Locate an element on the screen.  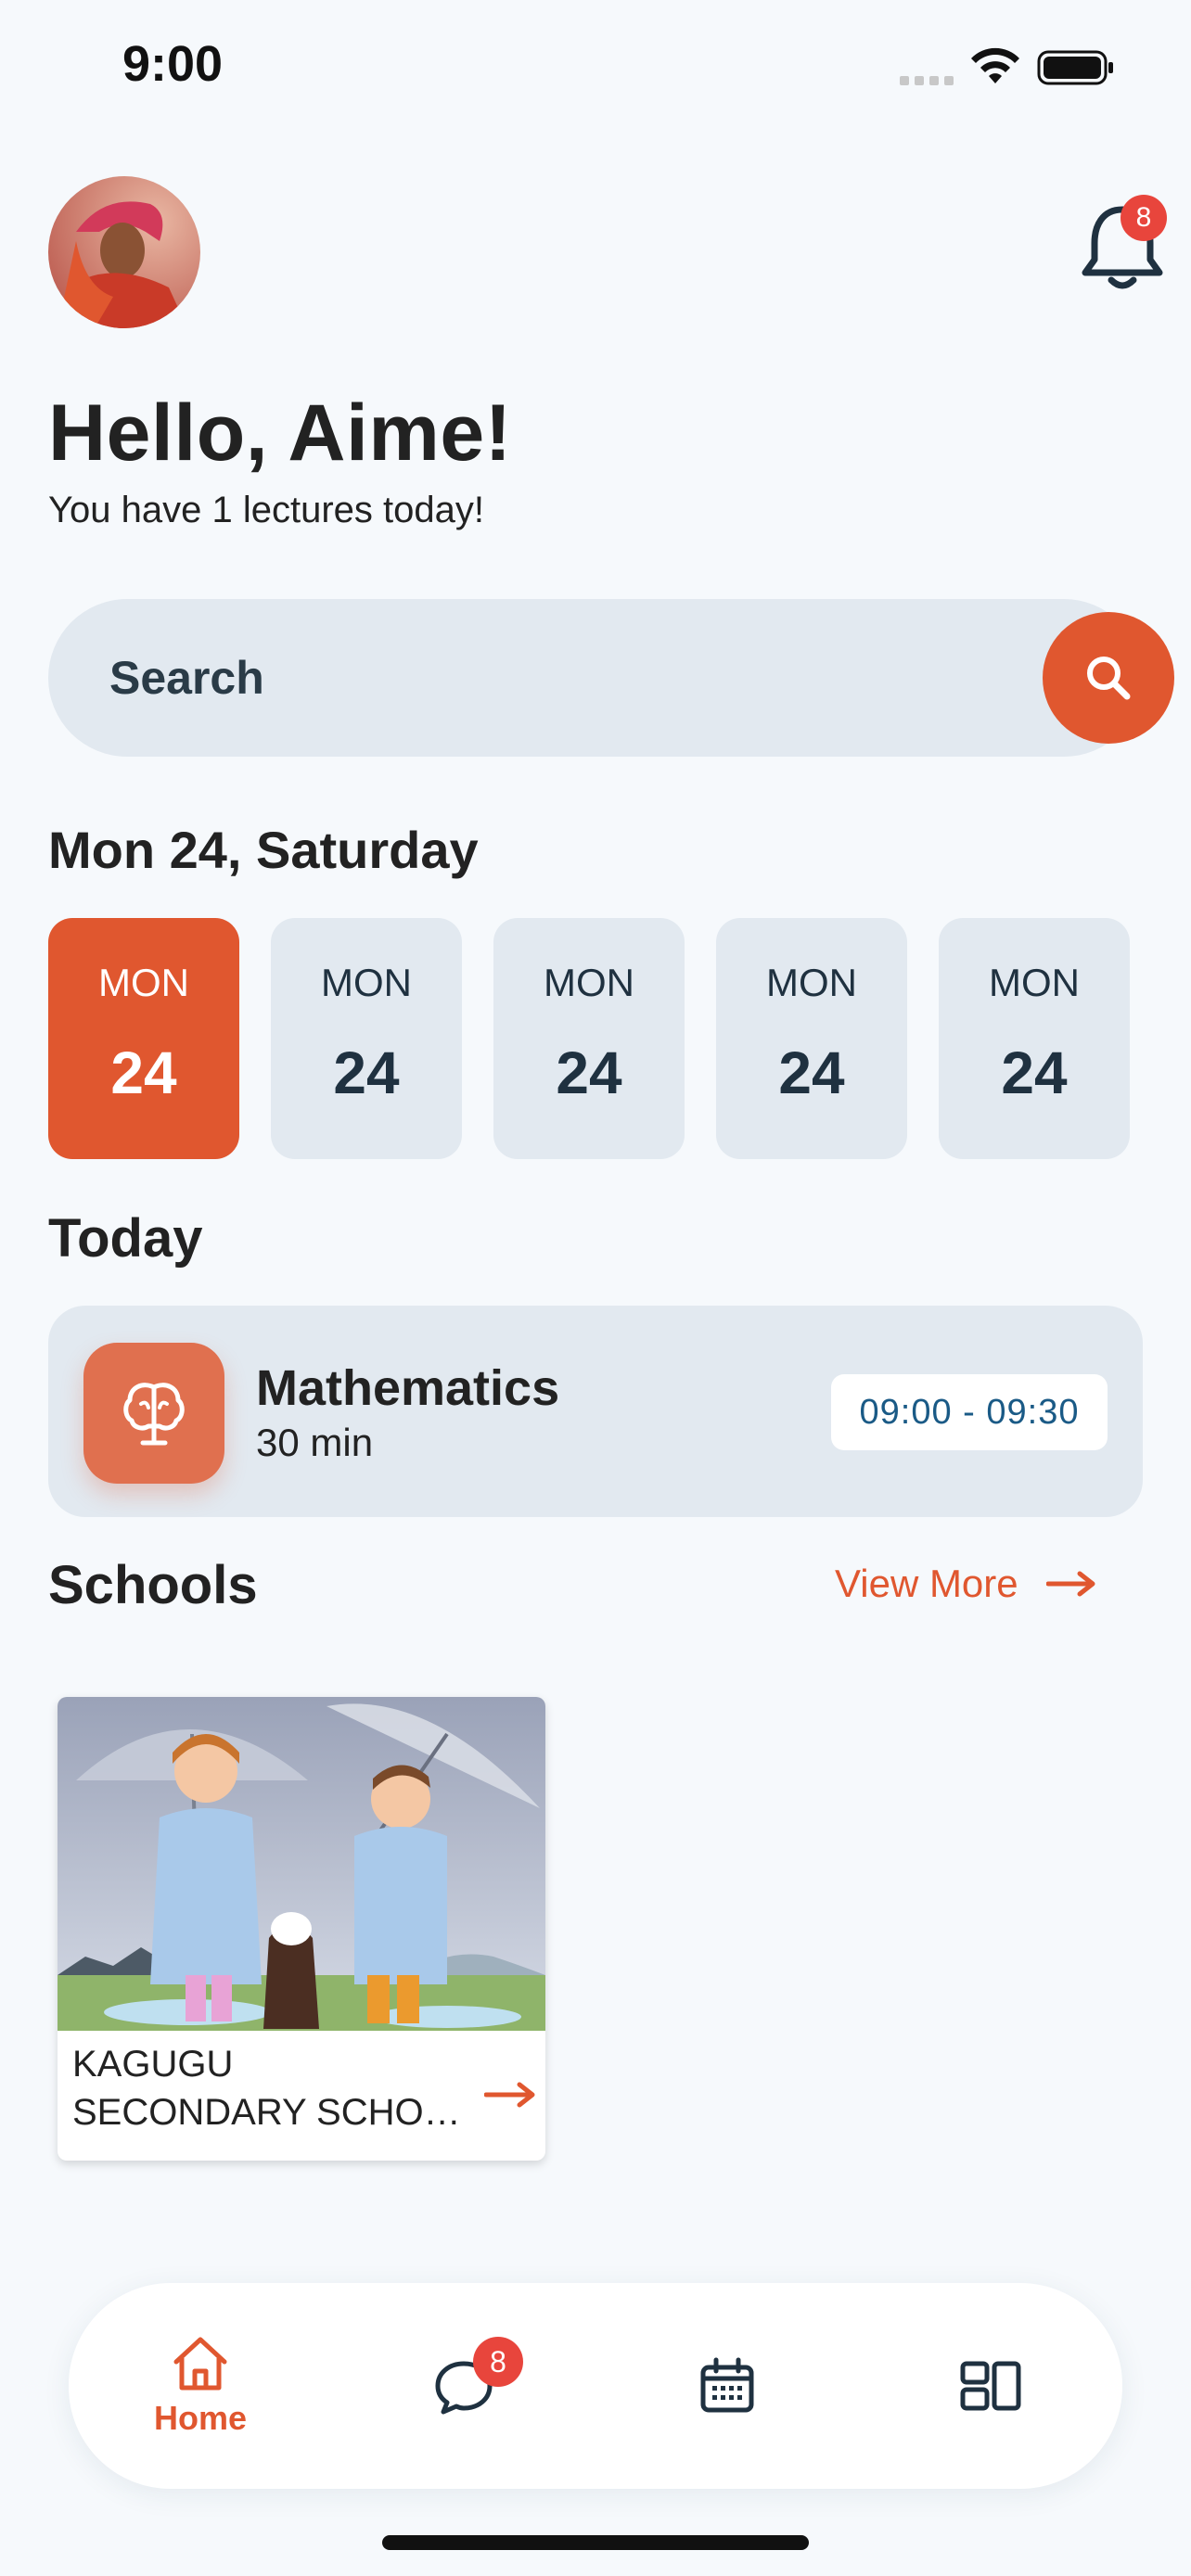
nav-dashboard is located at coordinates (990, 2386).